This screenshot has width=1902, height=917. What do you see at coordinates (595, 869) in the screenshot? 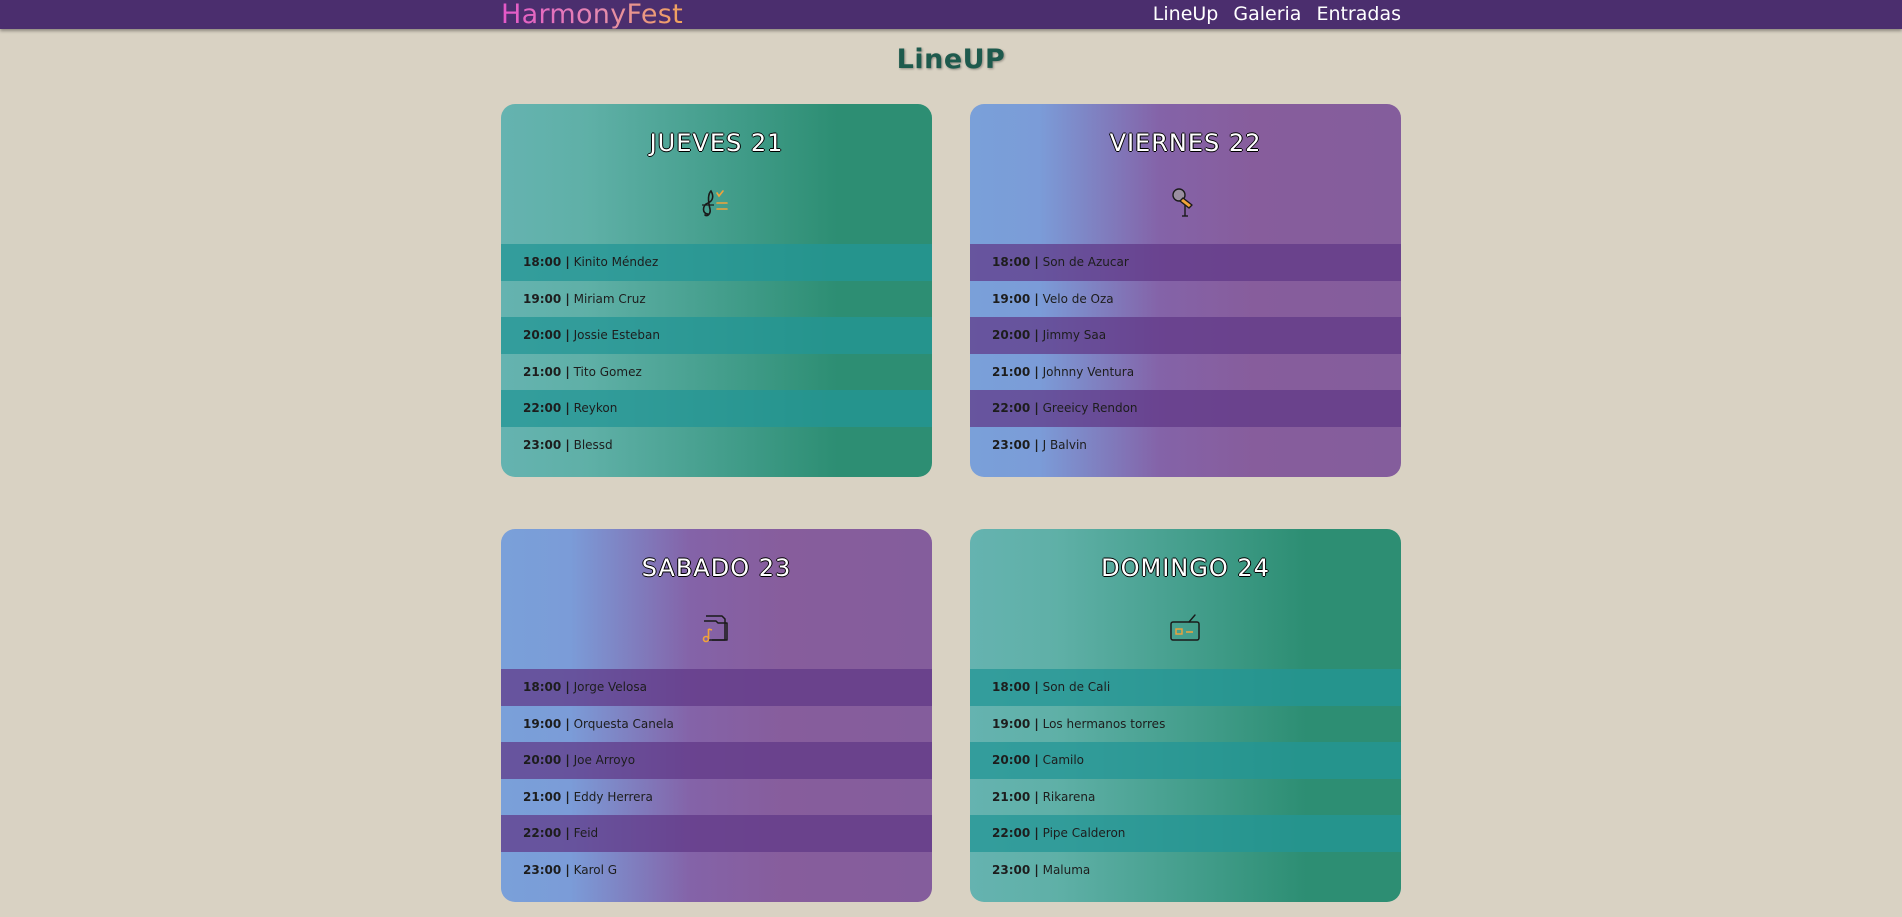
I see `artist-name: Karol G` at bounding box center [595, 869].